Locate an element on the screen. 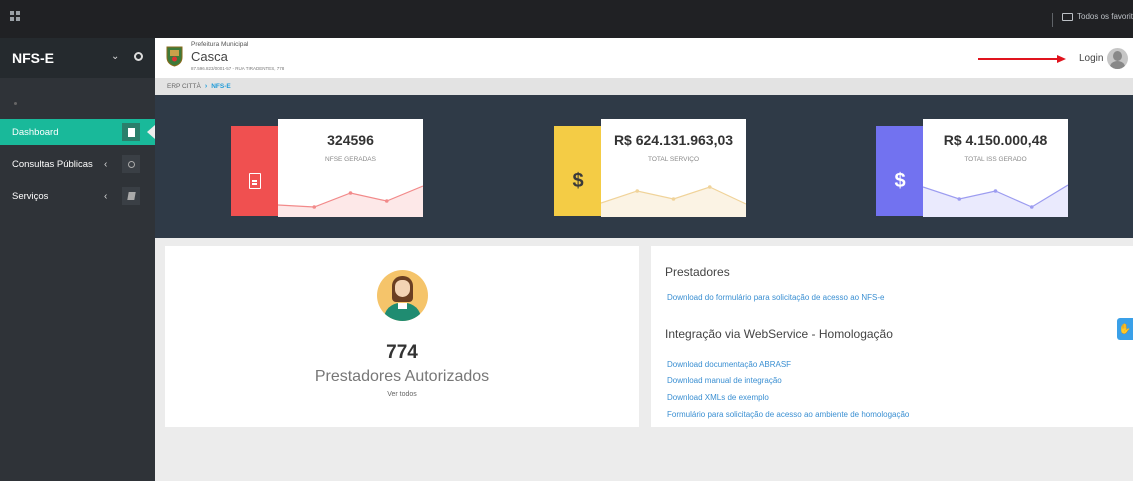 The width and height of the screenshot is (1133, 481). sidebar-item-label: Consultas Públicas is located at coordinates (52, 164).